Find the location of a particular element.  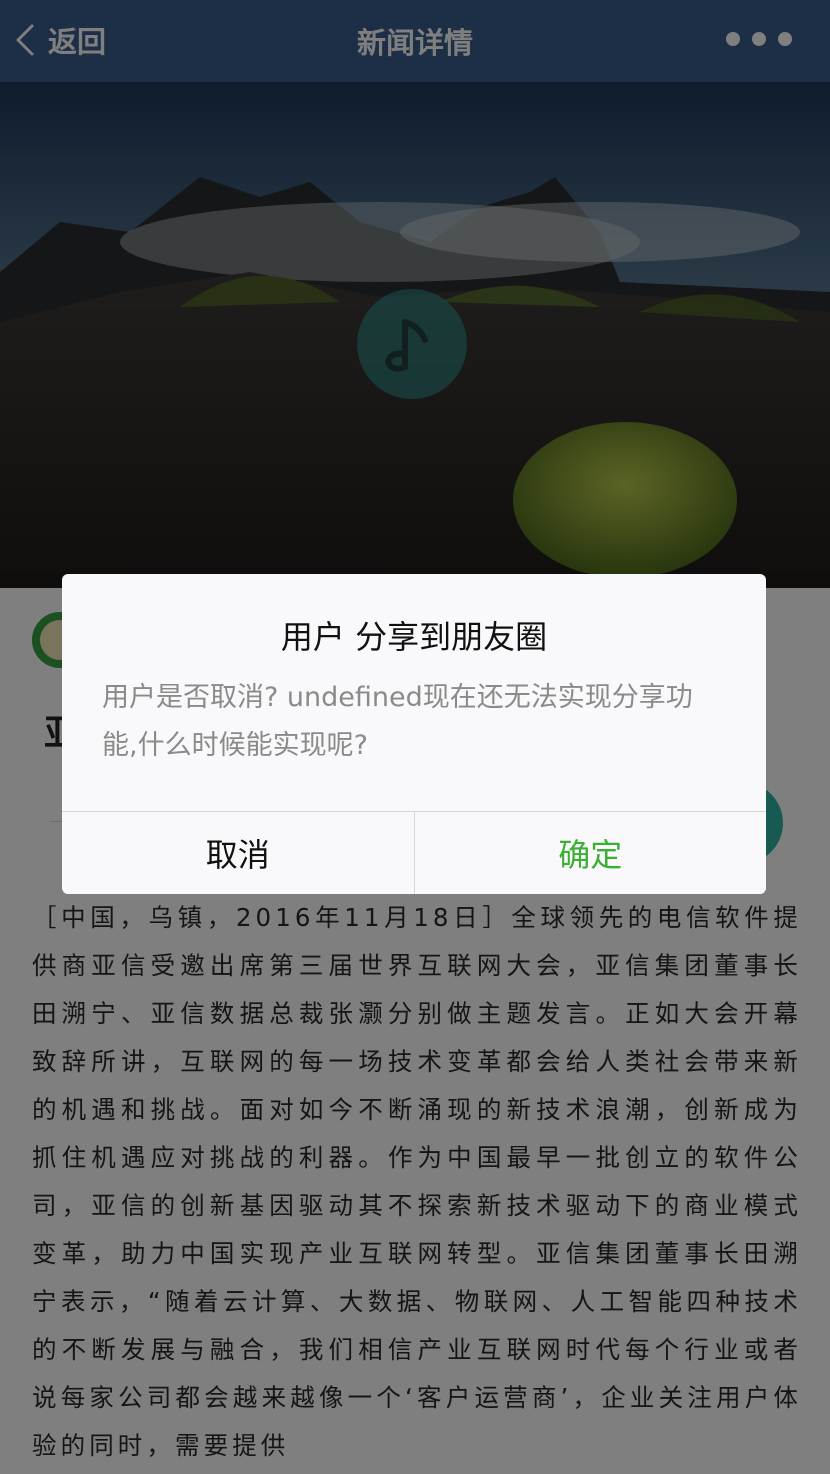

dialog-message: 用户是否取消? undefined现在还无法实现分享功能,什么时候能实现呢? is located at coordinates (397, 721).